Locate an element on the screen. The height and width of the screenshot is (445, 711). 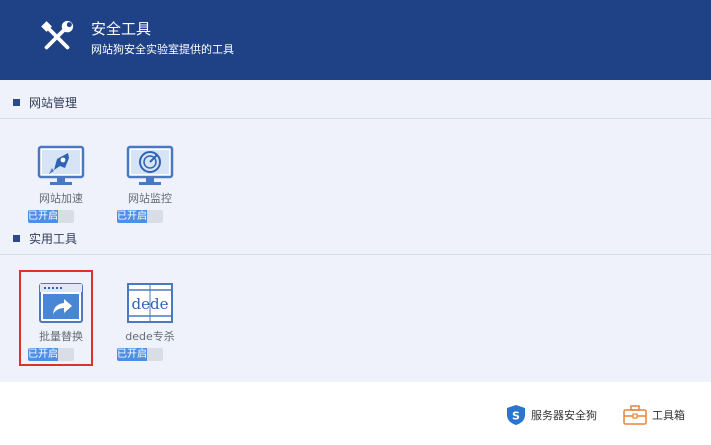
tools-icon is located at coordinates (57, 35).